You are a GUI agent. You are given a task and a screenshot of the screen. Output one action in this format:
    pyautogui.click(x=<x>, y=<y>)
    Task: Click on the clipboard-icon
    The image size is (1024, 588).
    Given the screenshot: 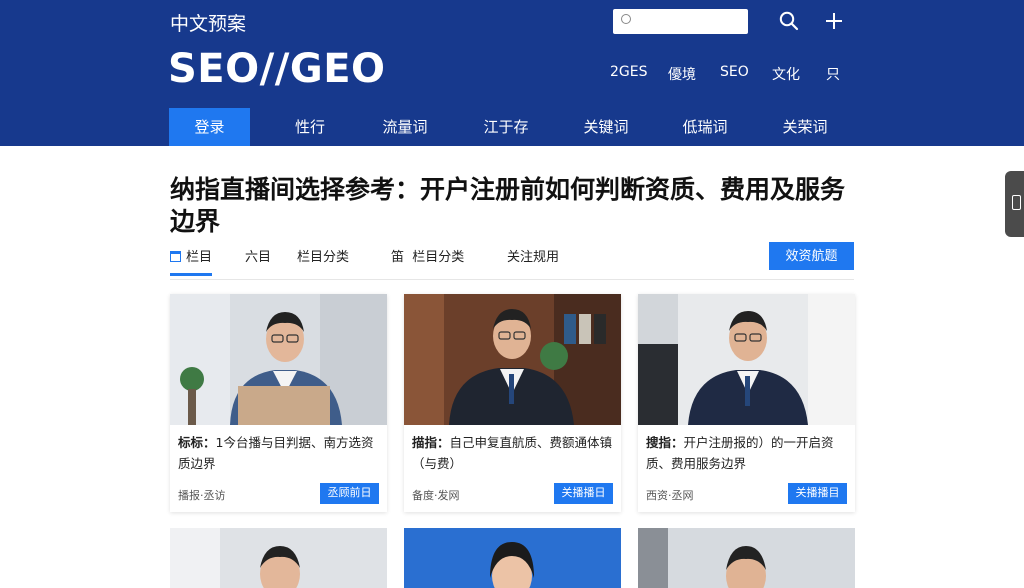 What is the action you would take?
    pyautogui.click(x=1016, y=202)
    